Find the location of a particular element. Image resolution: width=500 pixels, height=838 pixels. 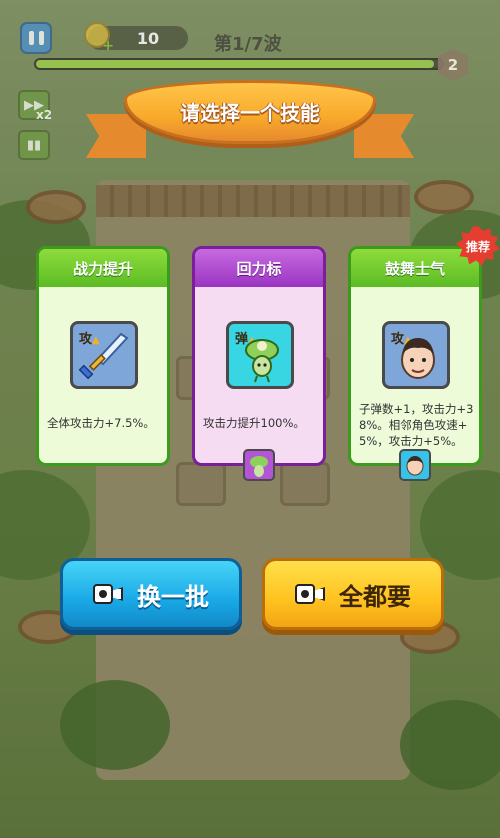

refresh-skills-button: 换一批 is located at coordinates (151, 594).